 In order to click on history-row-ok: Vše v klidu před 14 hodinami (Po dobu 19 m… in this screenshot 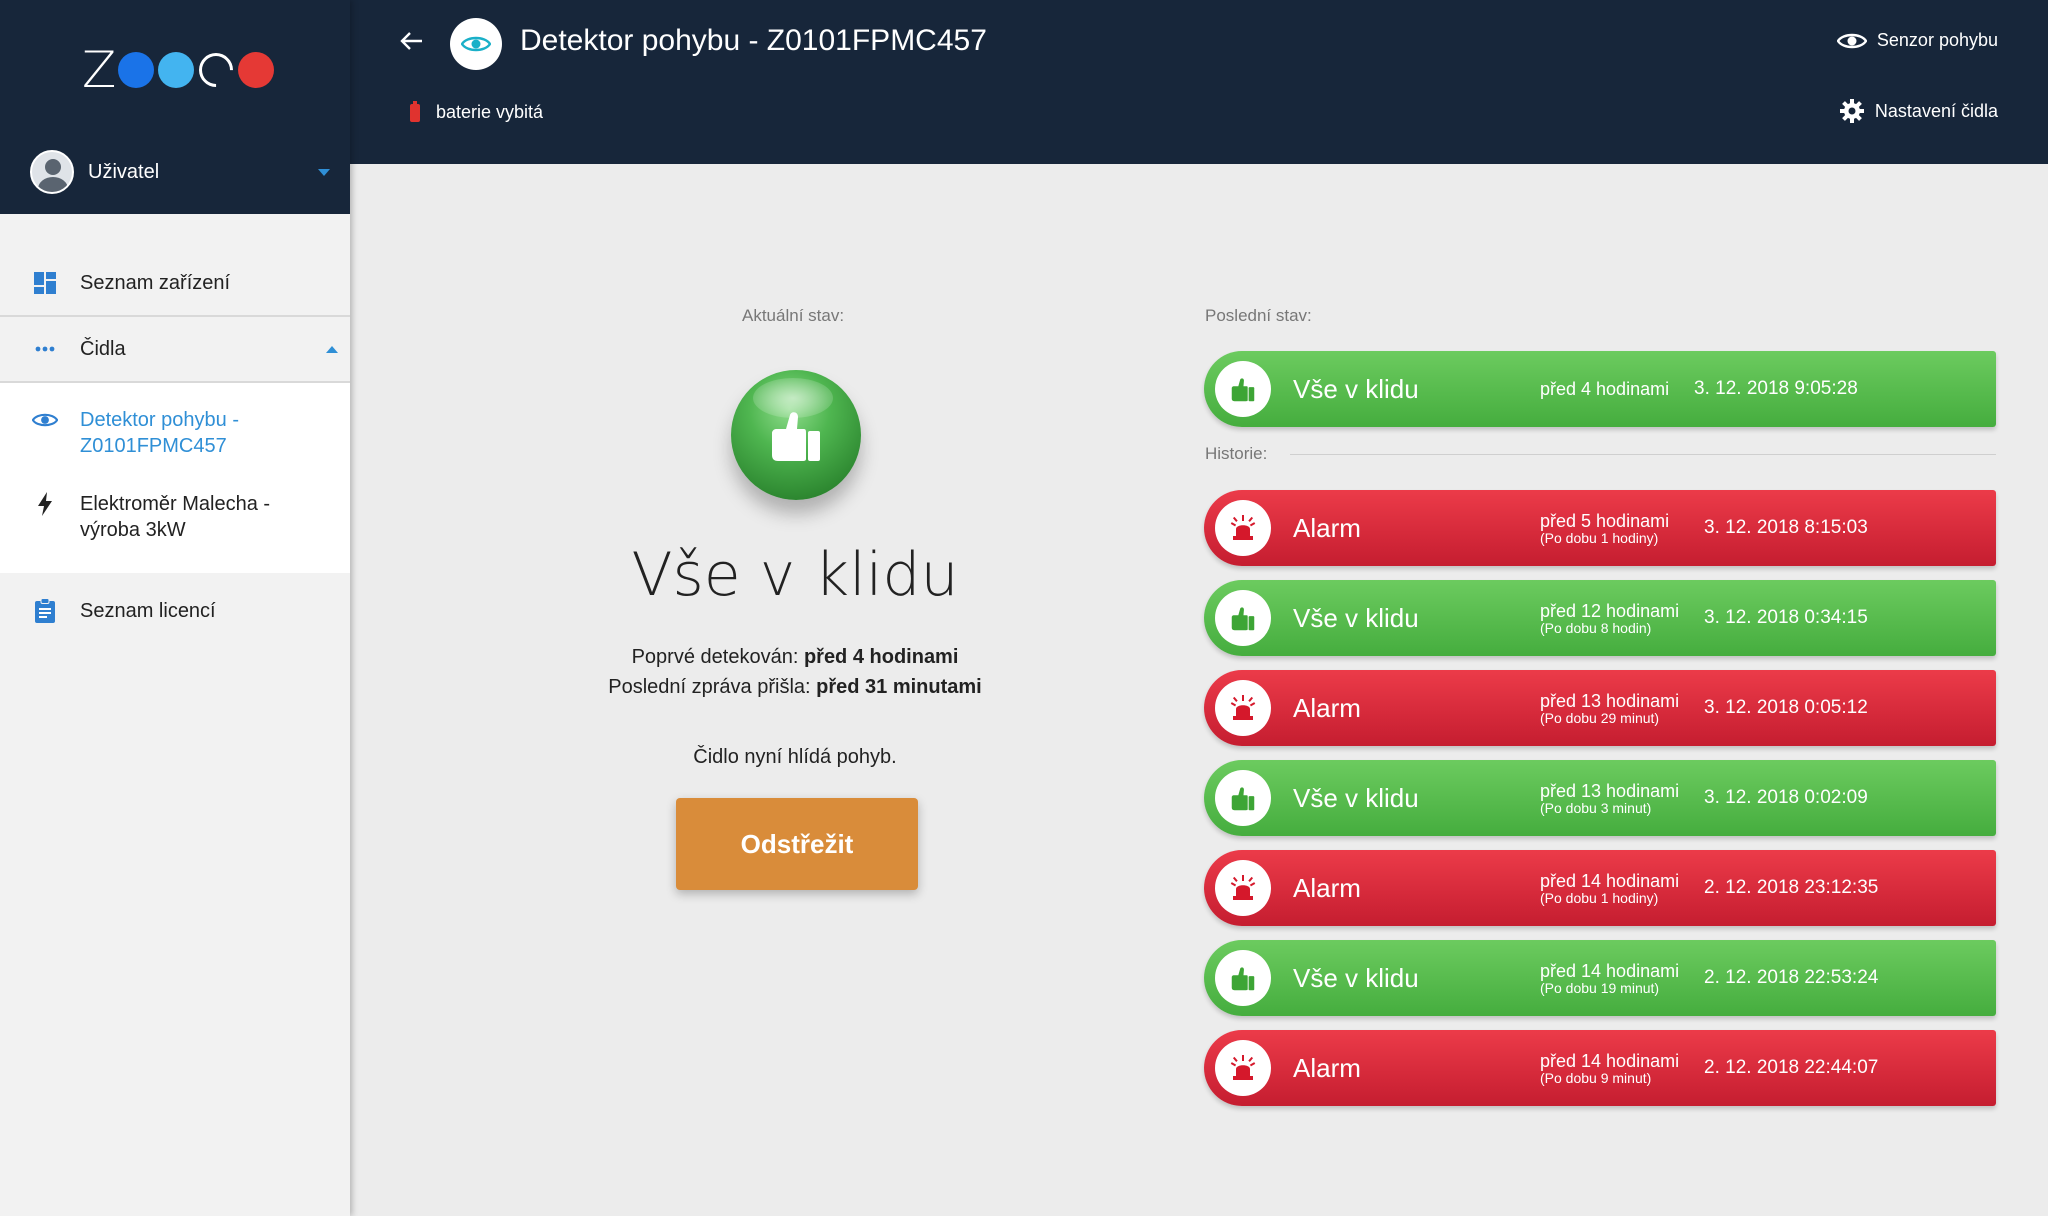, I will do `click(1600, 978)`.